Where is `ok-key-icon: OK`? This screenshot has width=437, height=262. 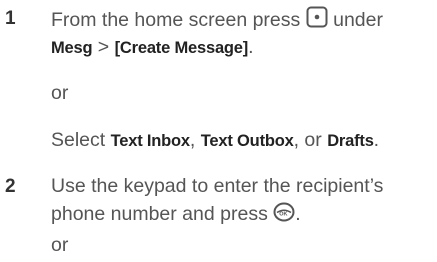
ok-key-icon: OK is located at coordinates (284, 215).